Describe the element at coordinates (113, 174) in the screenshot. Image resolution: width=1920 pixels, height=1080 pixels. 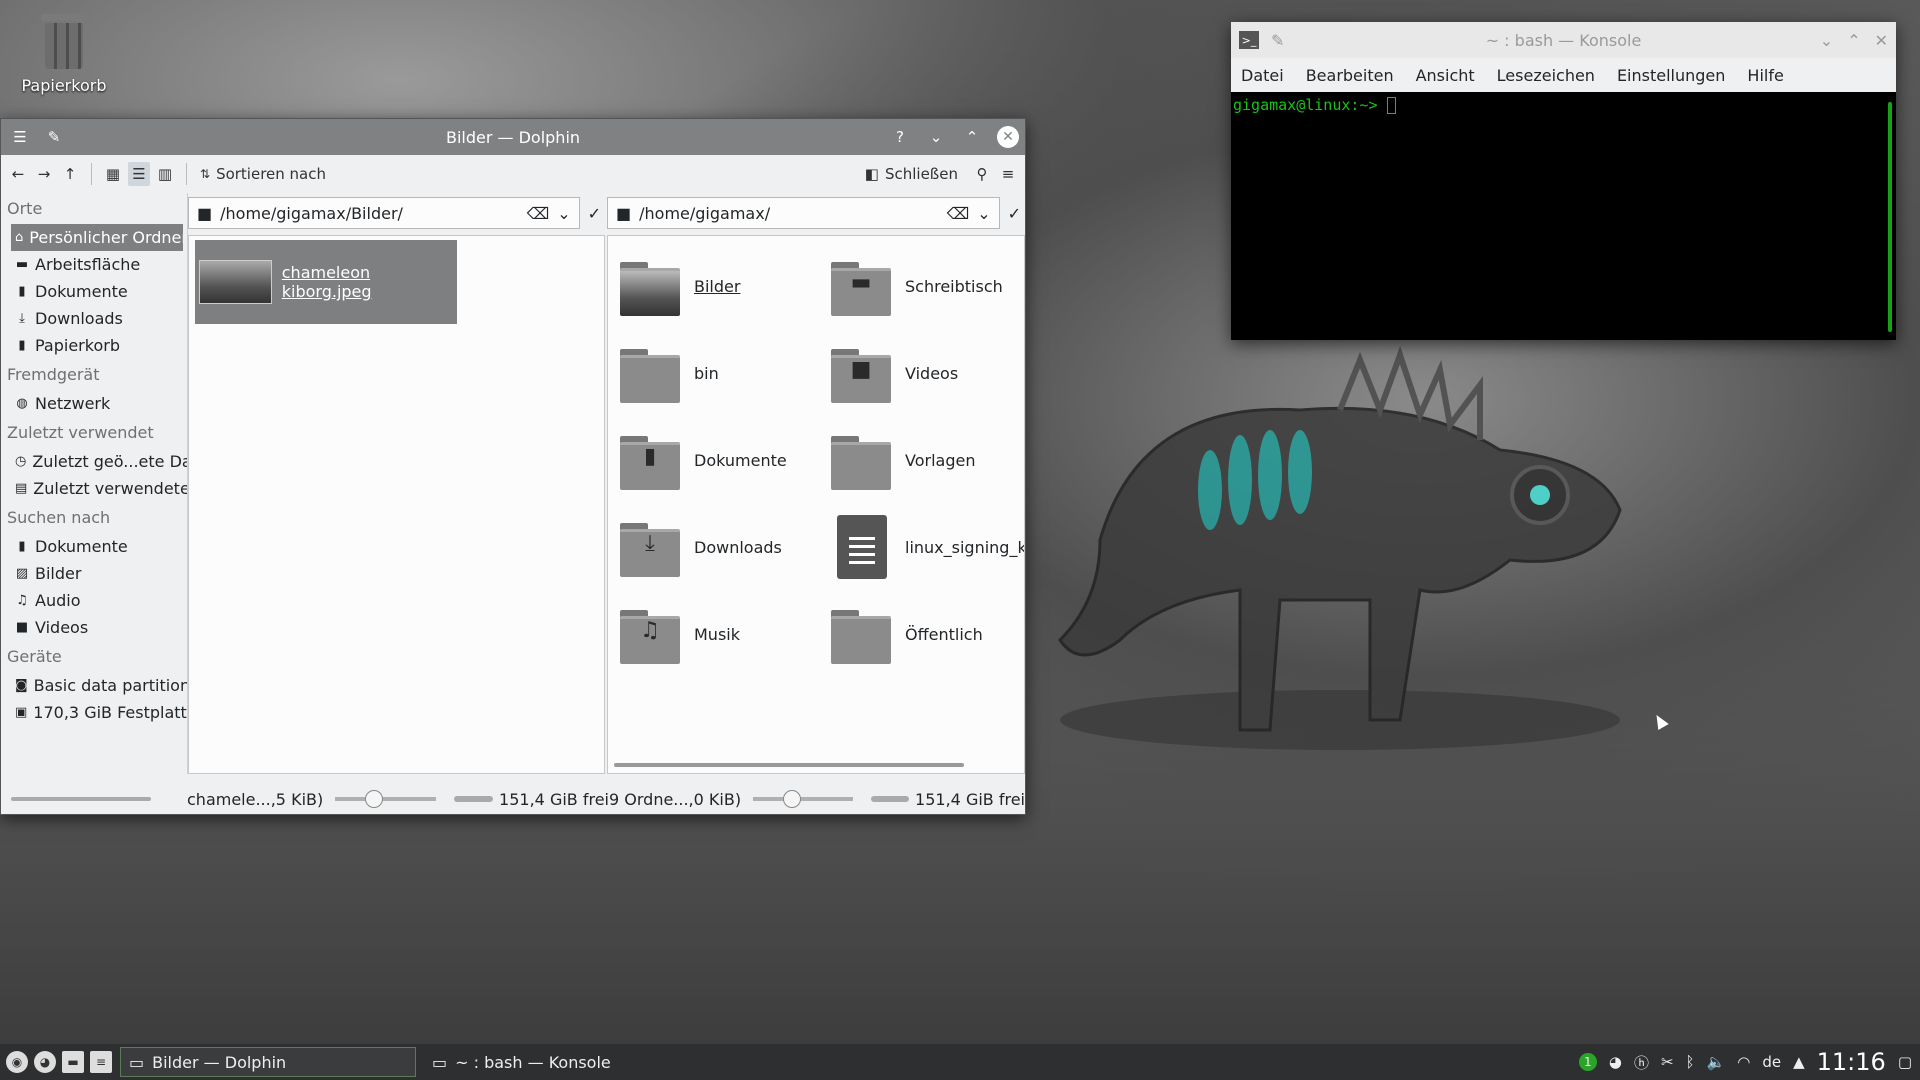
I see `icons-view-icon: ▦` at that location.